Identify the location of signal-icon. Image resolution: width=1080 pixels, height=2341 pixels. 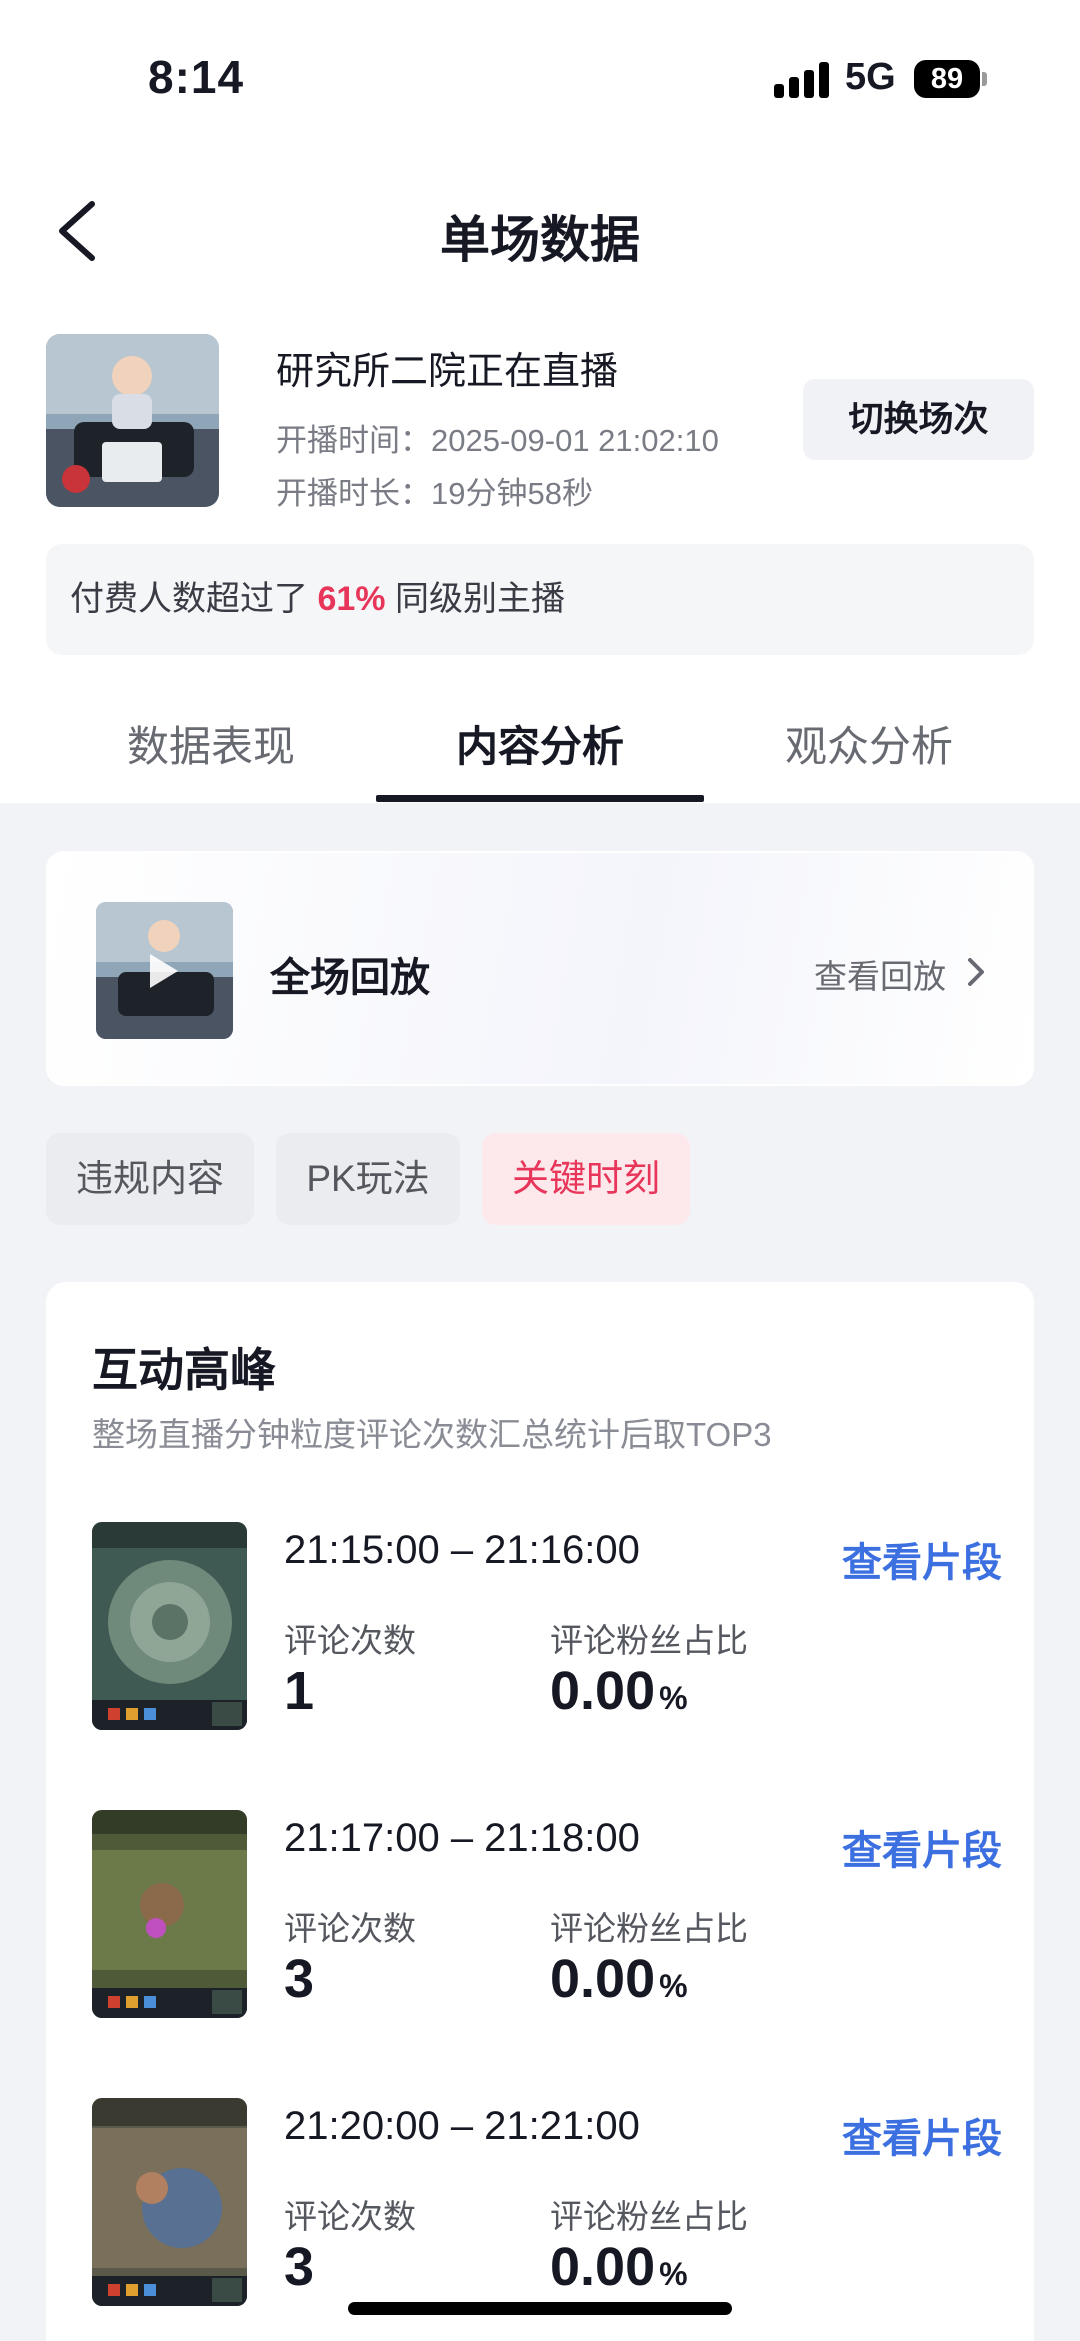
(802, 80).